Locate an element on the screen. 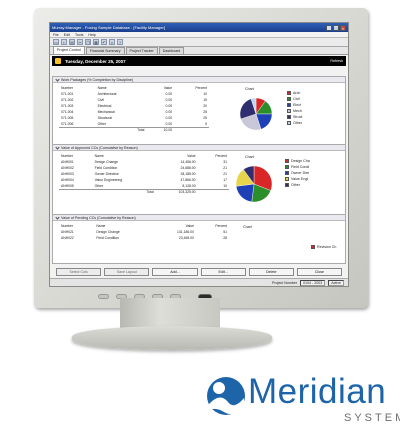 The height and width of the screenshot is (440, 400). legend-item: Field Condi is located at coordinates (297, 167).